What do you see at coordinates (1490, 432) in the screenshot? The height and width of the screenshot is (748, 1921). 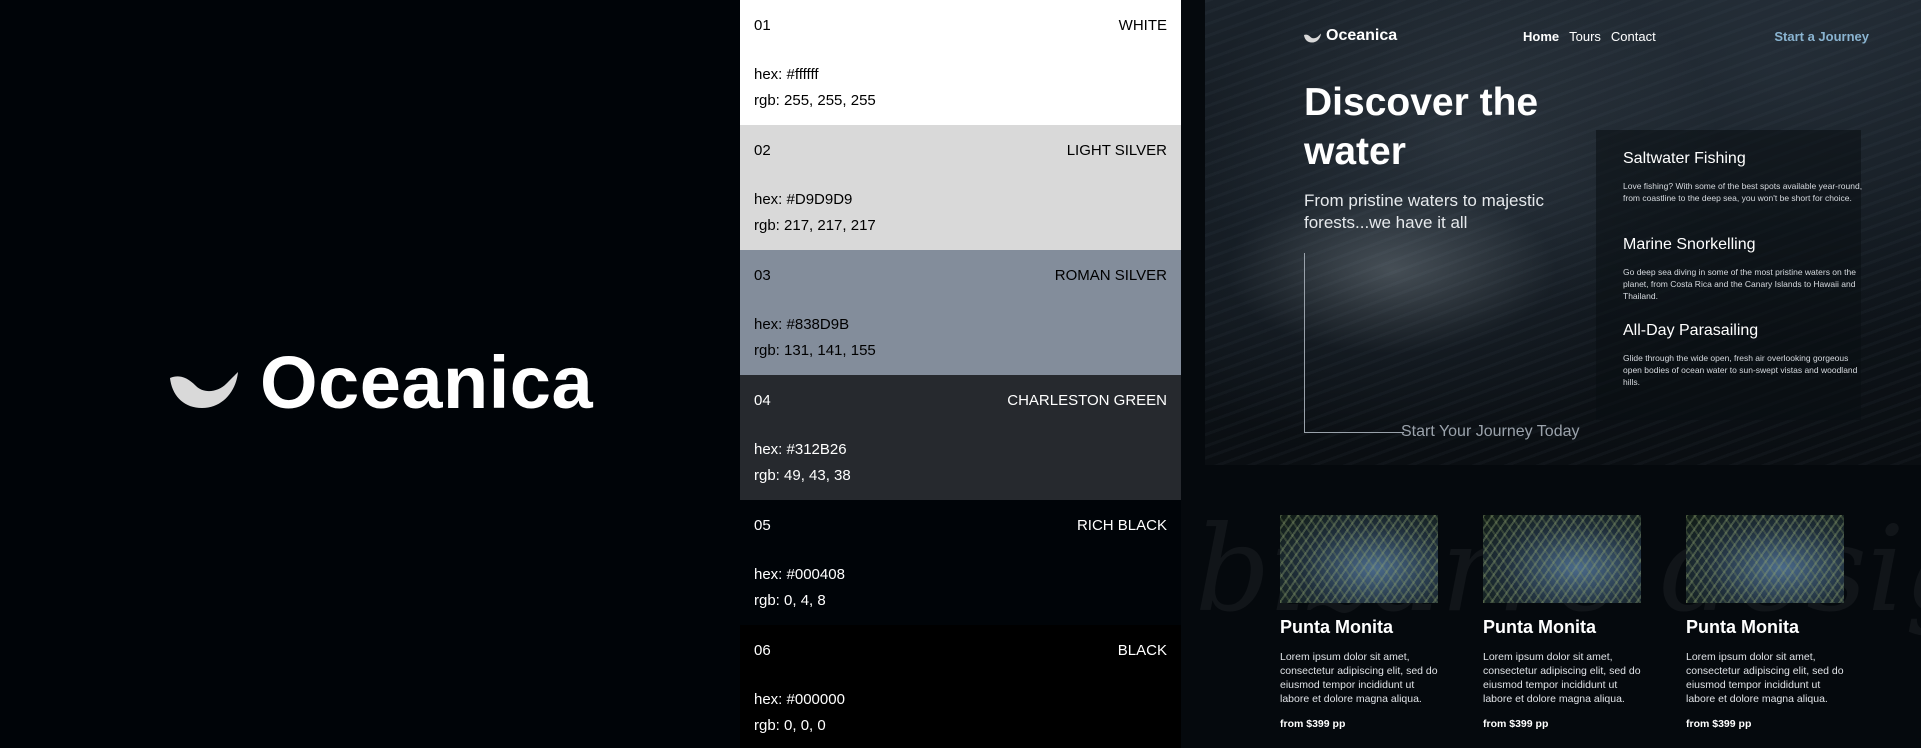 I see `start-your-journey-link: Start Your Journey Today` at bounding box center [1490, 432].